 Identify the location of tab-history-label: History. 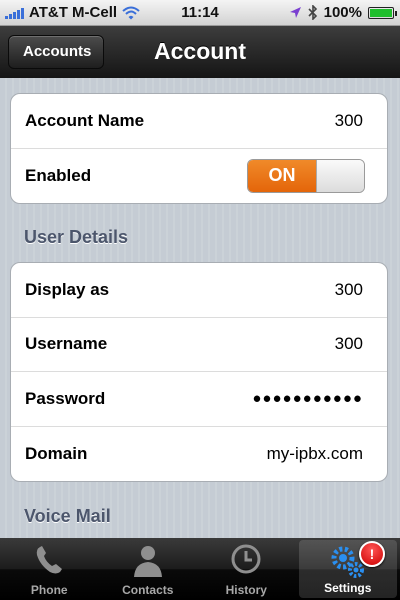
(246, 590).